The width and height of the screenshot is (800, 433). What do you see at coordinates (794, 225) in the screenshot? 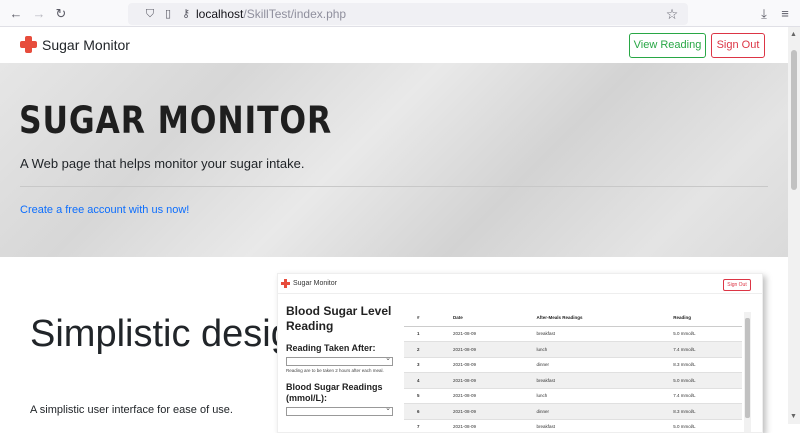
I see `page-scrollbar: ▲ ▼` at bounding box center [794, 225].